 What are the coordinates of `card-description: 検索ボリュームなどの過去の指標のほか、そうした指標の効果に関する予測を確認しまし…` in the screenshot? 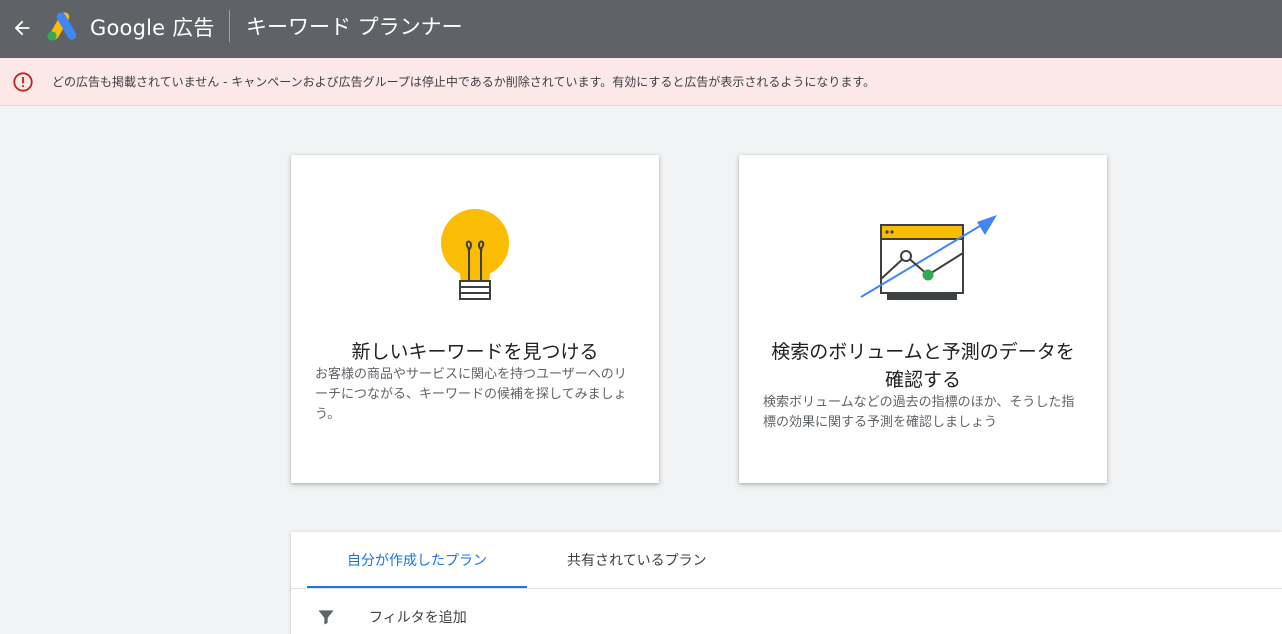 It's located at (919, 412).